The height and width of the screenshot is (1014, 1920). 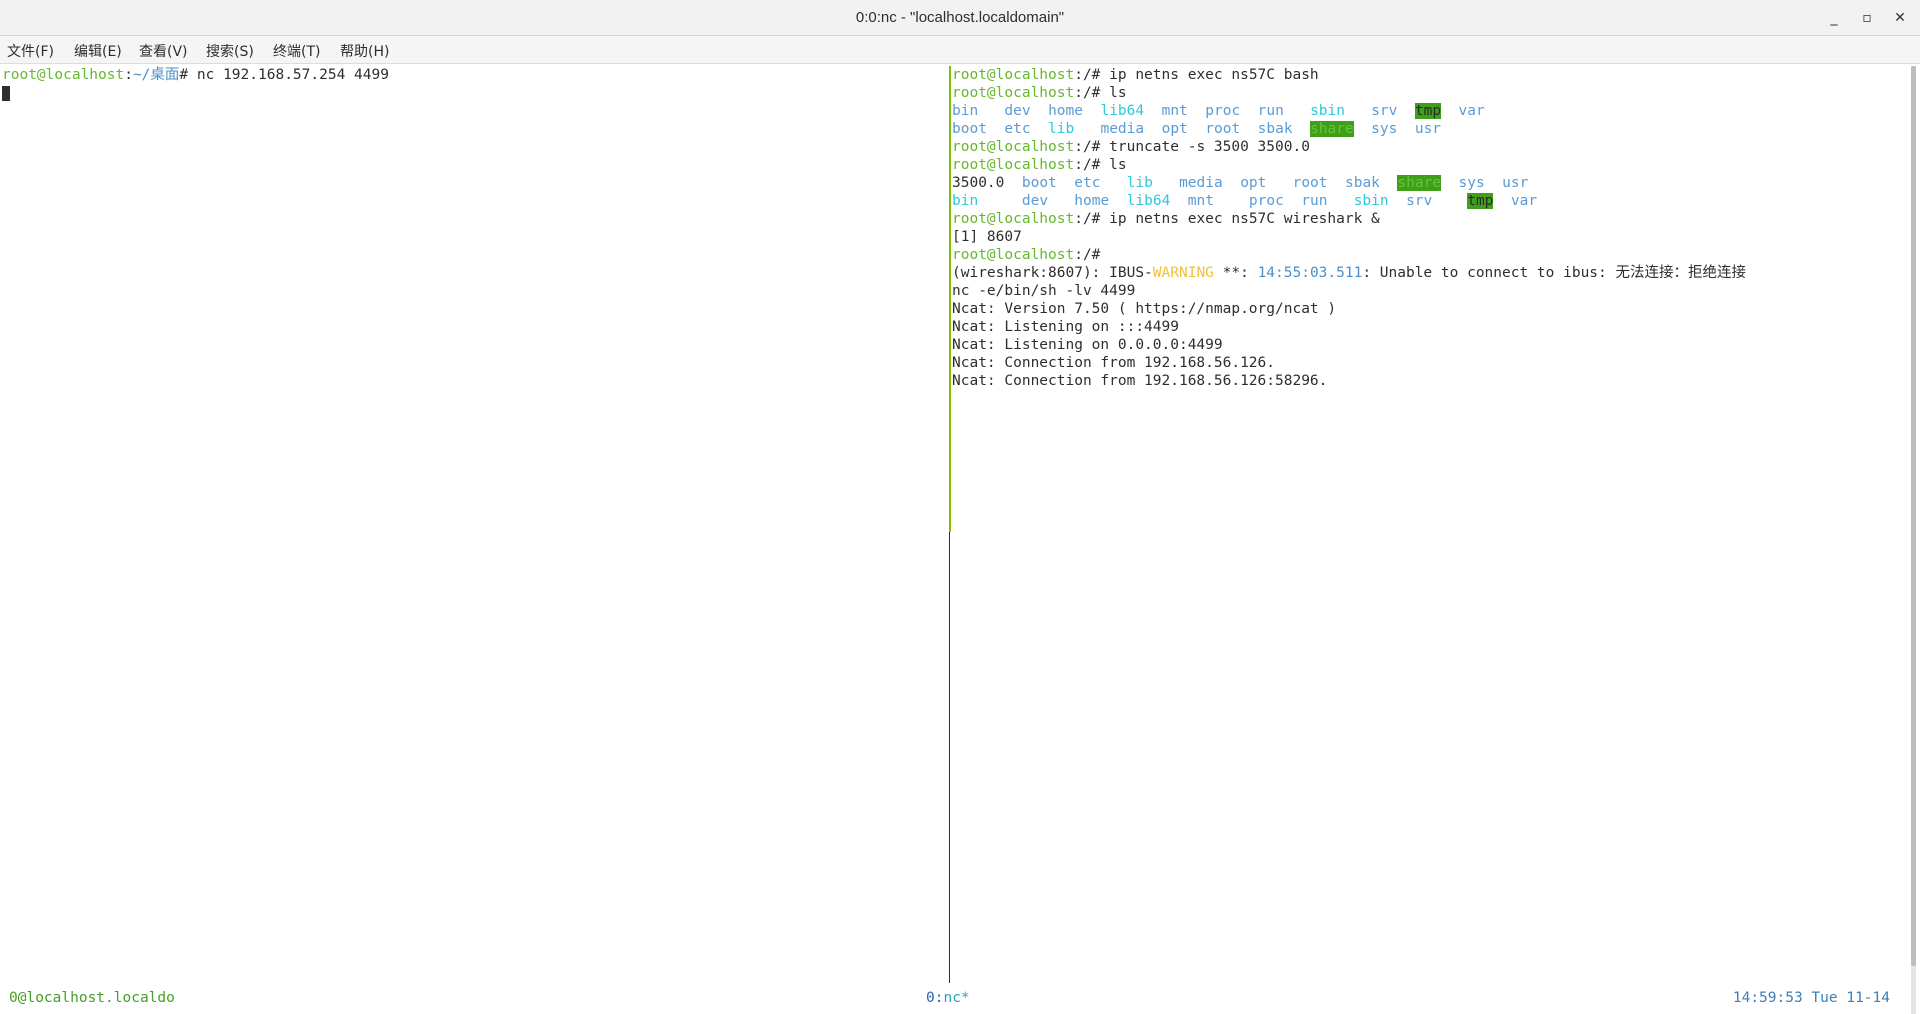 I want to click on ncat-output-line: Ncat: Listening on :::4499, so click(x=1065, y=327).